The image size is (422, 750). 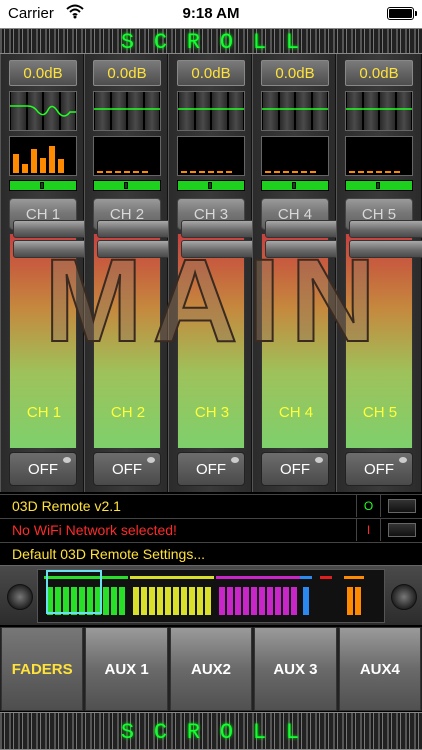 I want to click on tab-aux-2: AUX2, so click(x=211, y=669).